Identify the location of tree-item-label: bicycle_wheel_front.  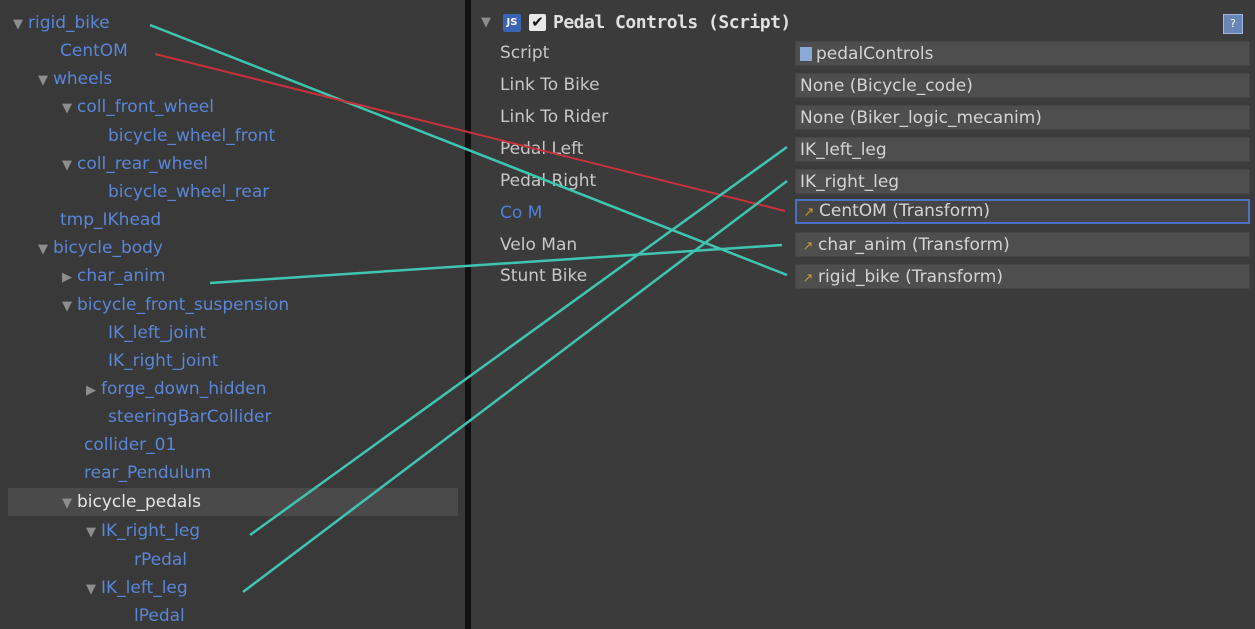
(192, 136).